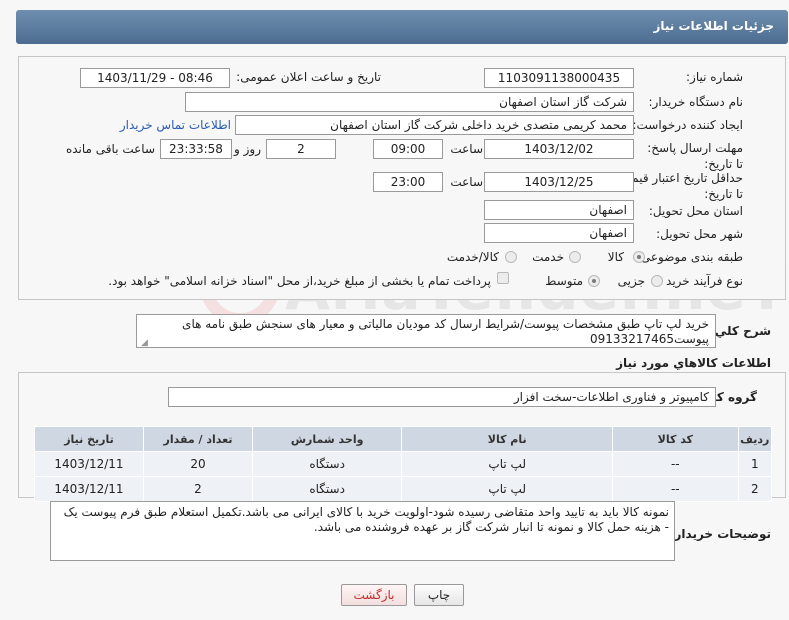 The height and width of the screenshot is (620, 789). I want to click on city-field: اصفهان, so click(559, 233).